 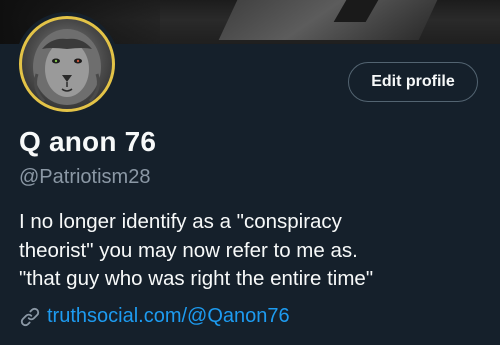 I want to click on edit-profile-button: Edit profile, so click(x=413, y=82).